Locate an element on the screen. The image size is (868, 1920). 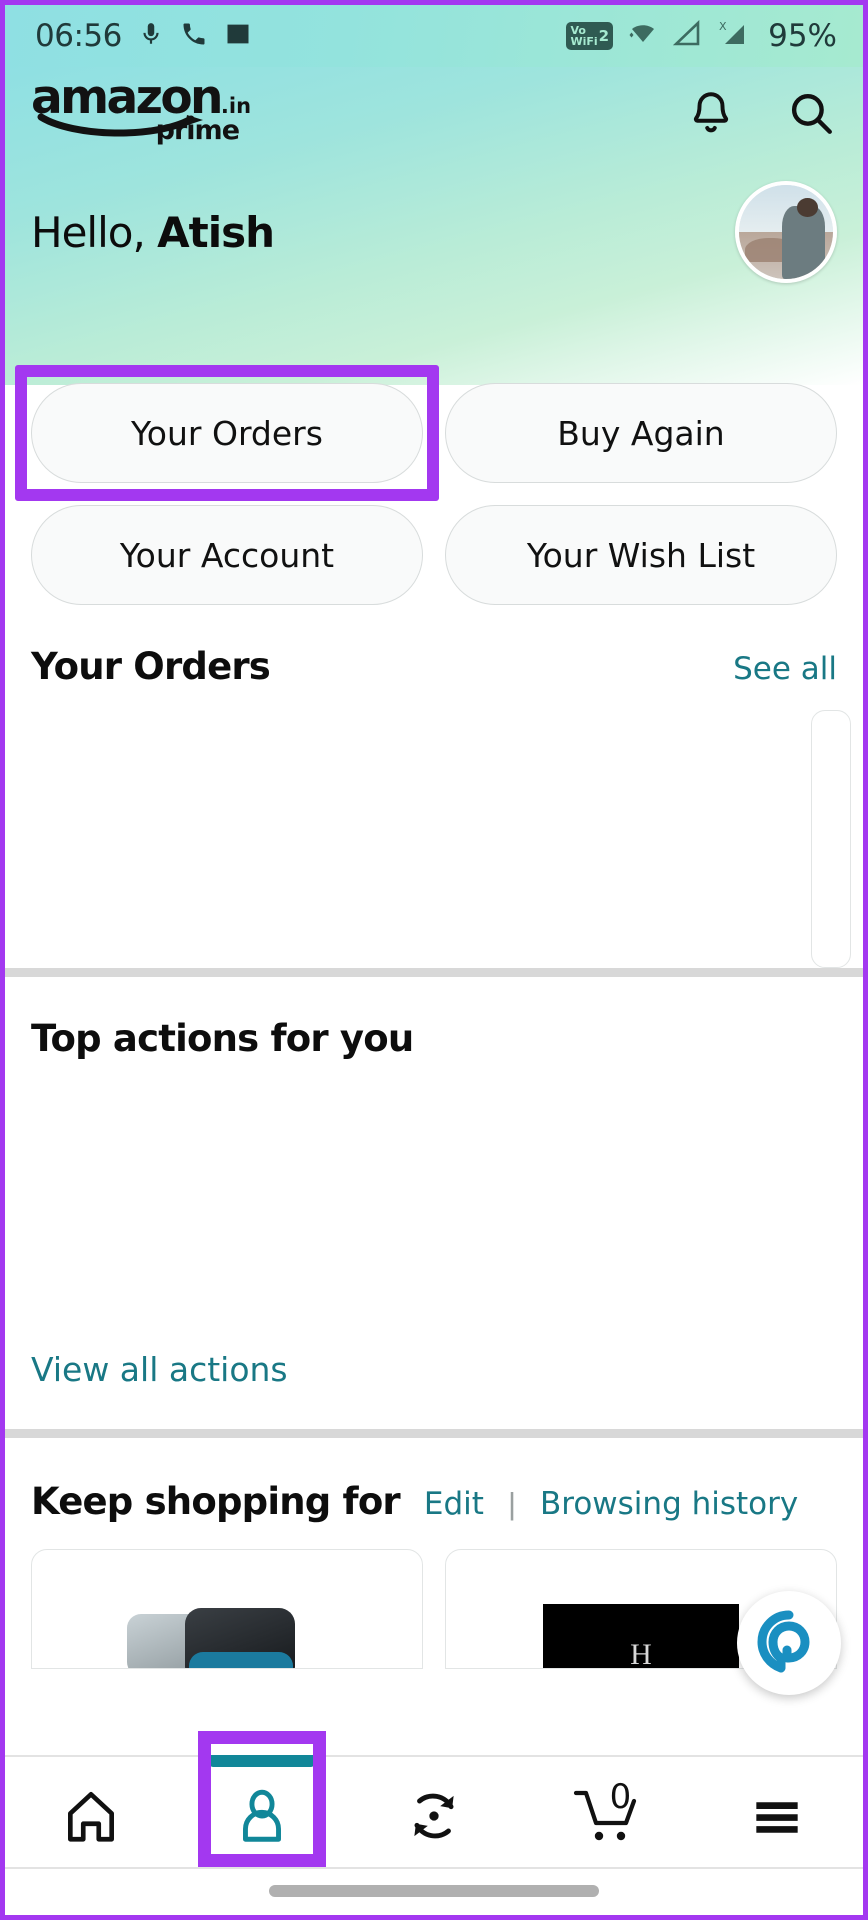
nav-active-indicator is located at coordinates (262, 1761).